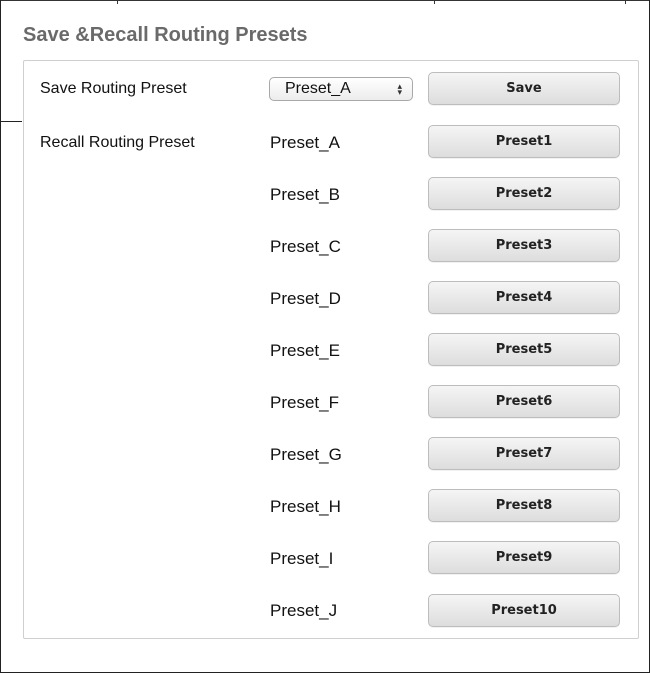 This screenshot has width=650, height=673. I want to click on preset-name: Preset_F, so click(304, 402).